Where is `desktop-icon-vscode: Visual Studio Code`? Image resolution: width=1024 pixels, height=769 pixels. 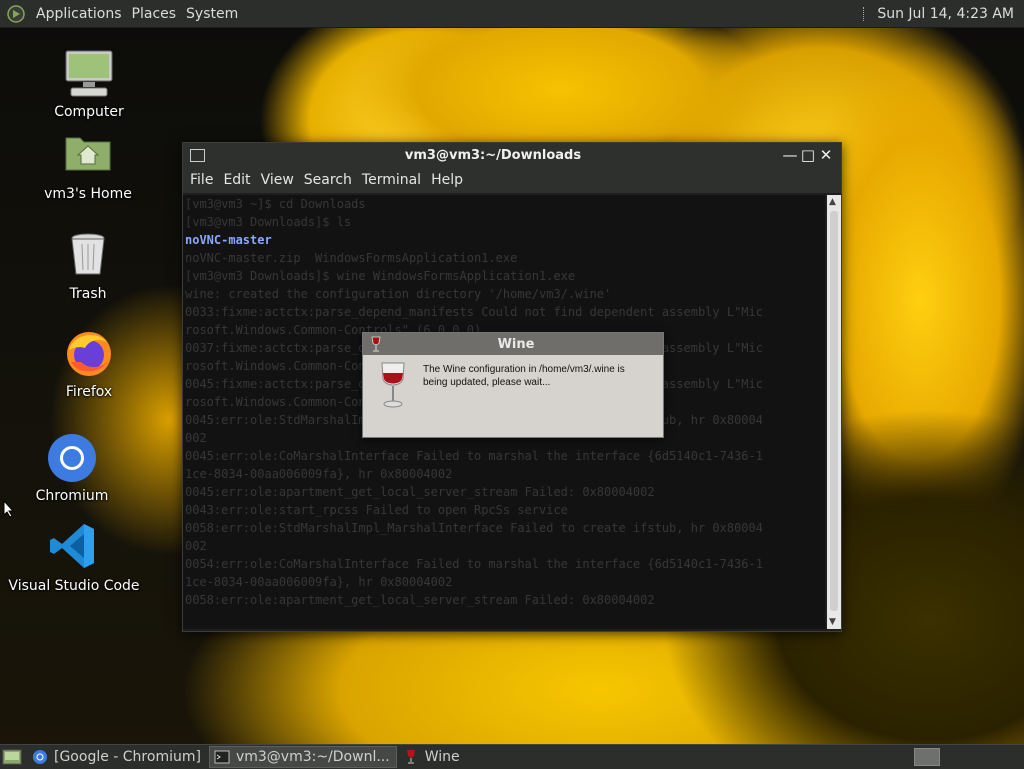 desktop-icon-vscode: Visual Studio Code is located at coordinates (74, 558).